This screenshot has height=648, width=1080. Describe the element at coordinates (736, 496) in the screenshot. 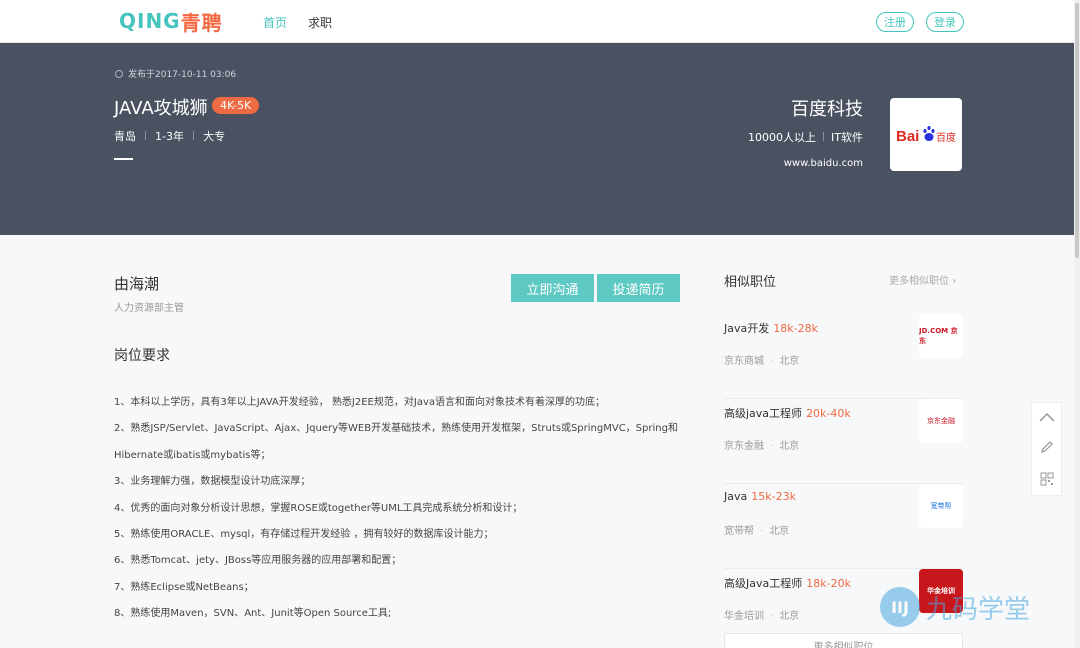

I see `similar-job-title: Java` at that location.